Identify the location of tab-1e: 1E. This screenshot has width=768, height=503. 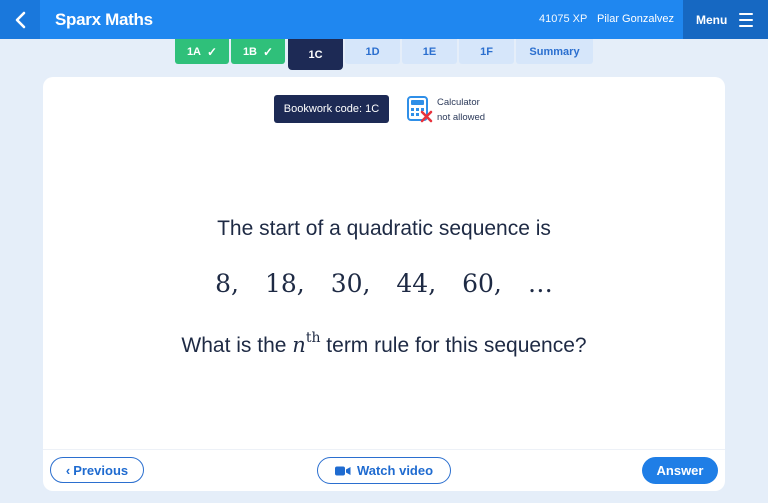
(429, 51).